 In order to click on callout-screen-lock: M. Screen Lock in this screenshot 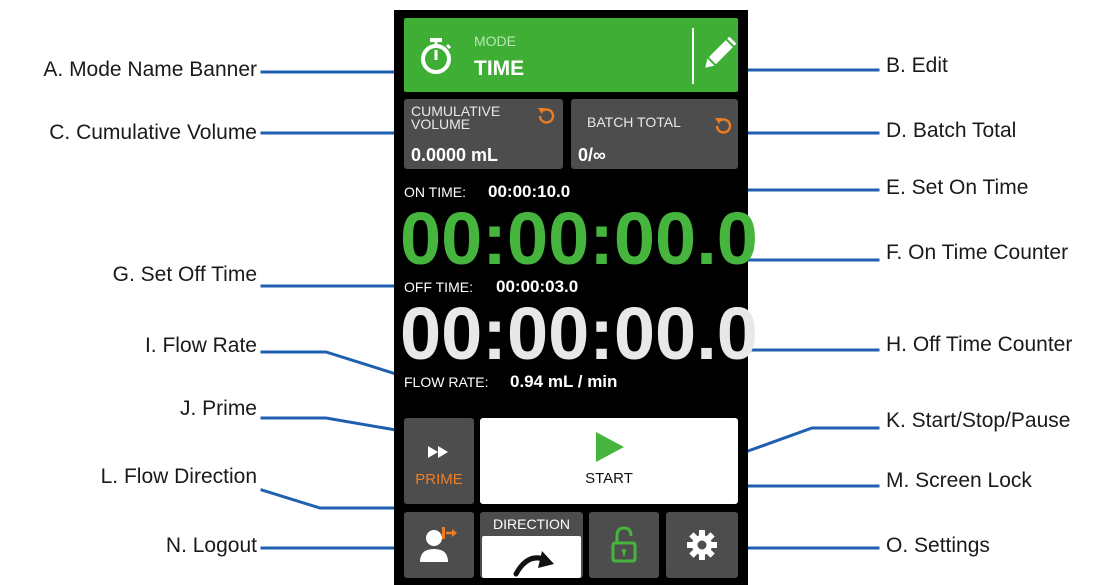, I will do `click(959, 480)`.